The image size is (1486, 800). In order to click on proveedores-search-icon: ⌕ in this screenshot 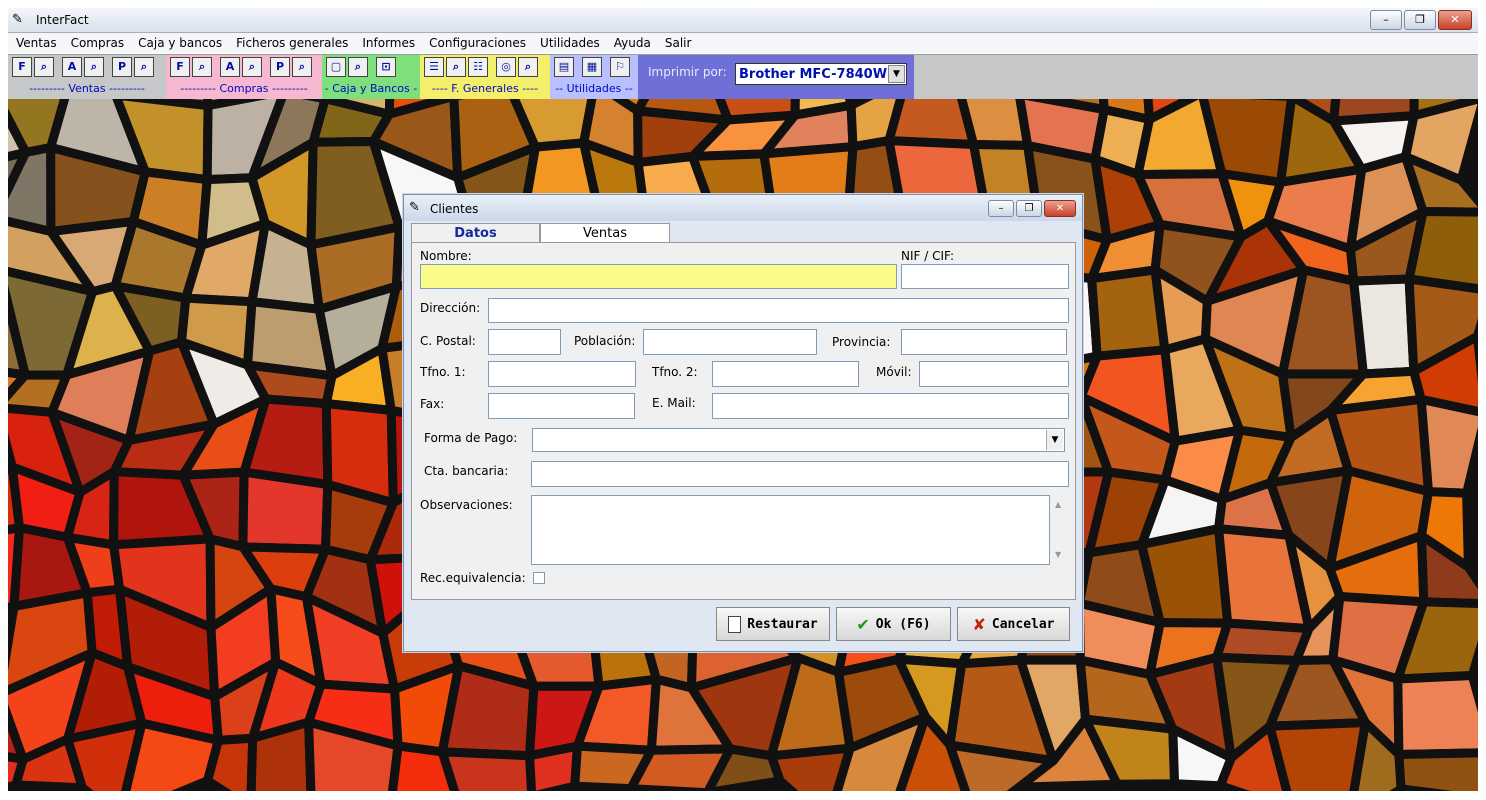, I will do `click(528, 67)`.